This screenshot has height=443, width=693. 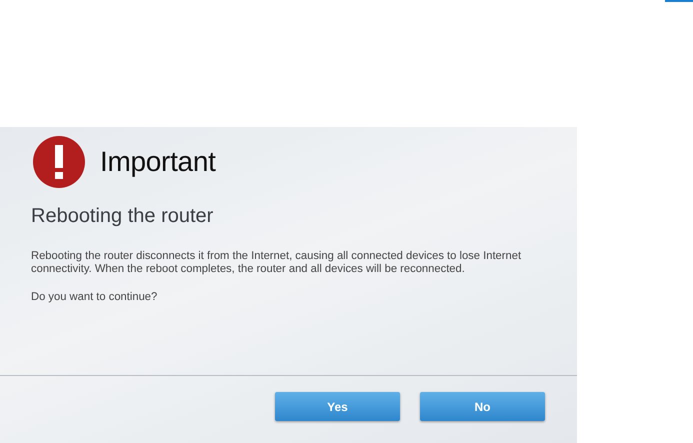 What do you see at coordinates (94, 296) in the screenshot?
I see `confirm-question: Do you want to continue?` at bounding box center [94, 296].